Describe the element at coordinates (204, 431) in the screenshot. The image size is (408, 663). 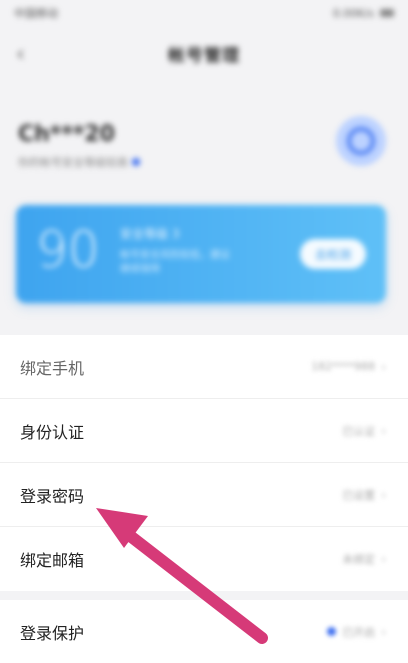
I see `settings-row-identity: 身份认证 已认证 ›` at that location.